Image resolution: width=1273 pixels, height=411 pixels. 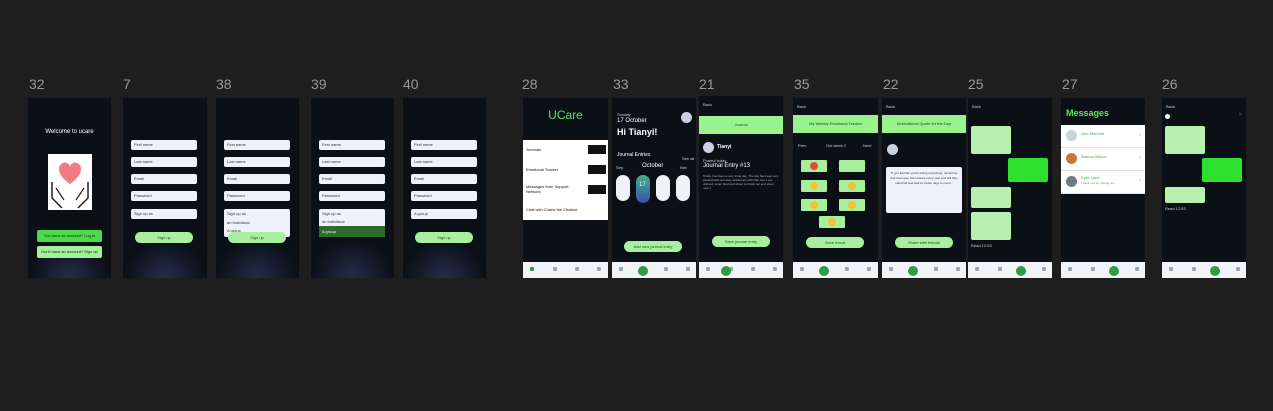 I want to click on next-week: Next, so click(x=867, y=145).